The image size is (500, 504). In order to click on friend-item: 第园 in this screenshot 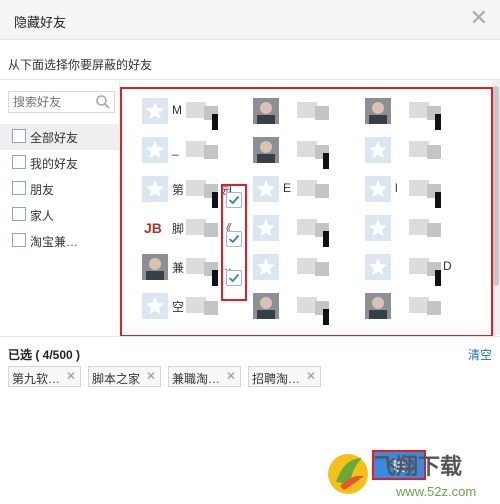, I will do `click(197, 196)`.